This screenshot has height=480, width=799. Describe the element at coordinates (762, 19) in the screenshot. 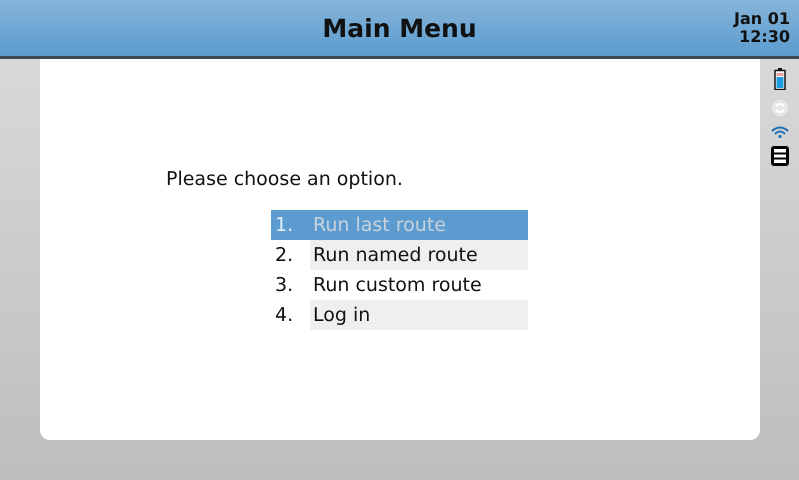

I see `date-text: Jan 01` at that location.